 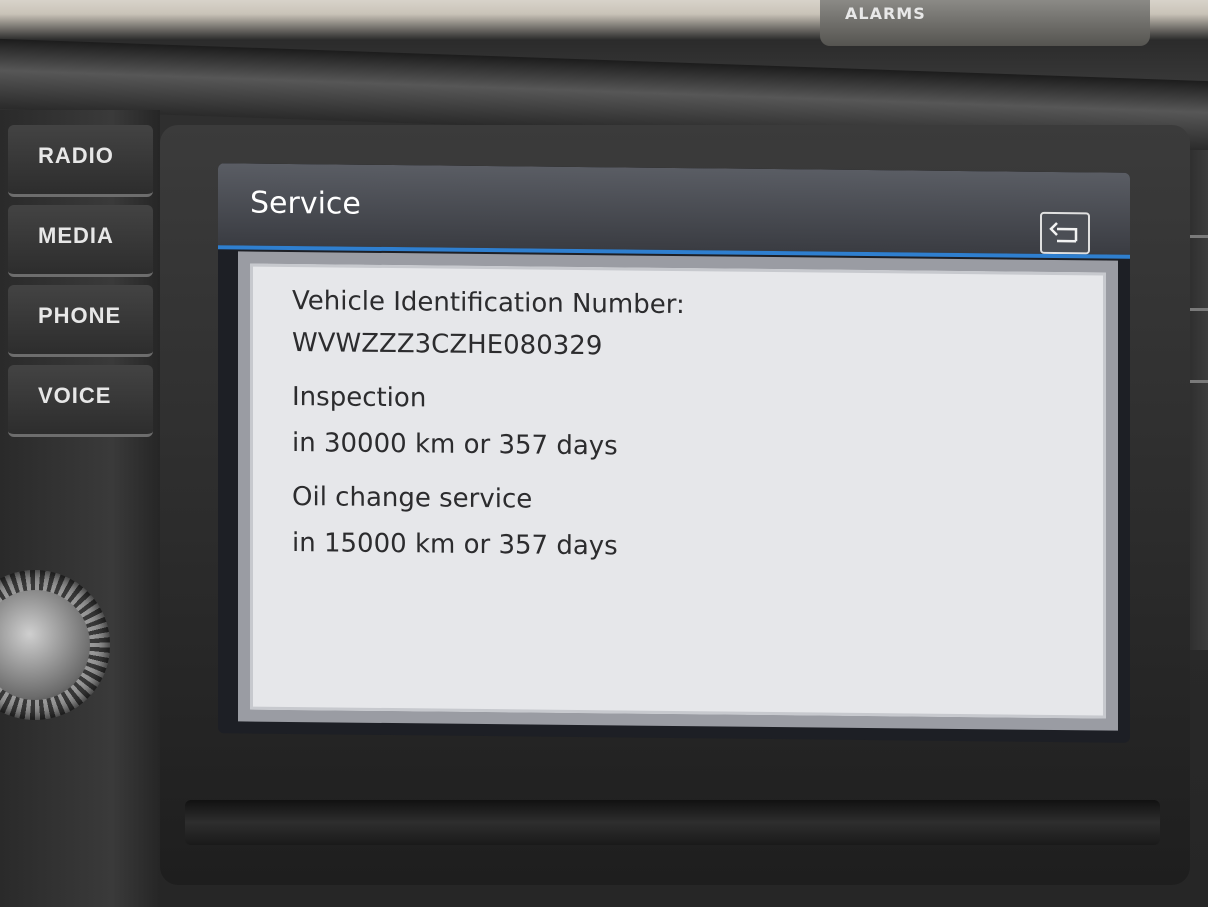 I want to click on screen-header: Service, so click(x=674, y=209).